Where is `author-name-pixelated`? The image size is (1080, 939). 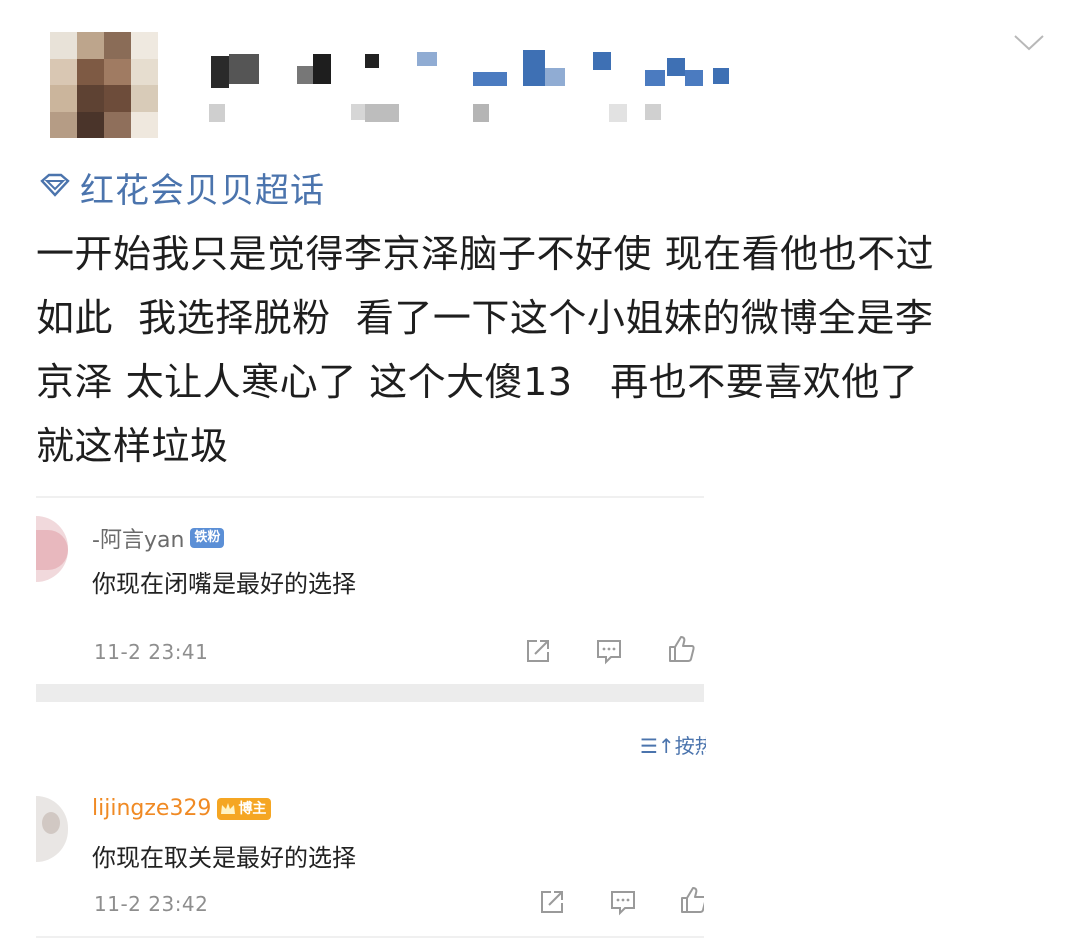
author-name-pixelated is located at coordinates (475, 90).